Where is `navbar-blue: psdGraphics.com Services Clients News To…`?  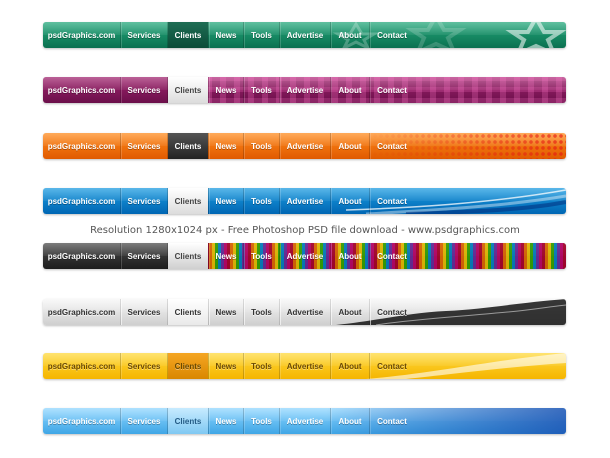 navbar-blue: psdGraphics.com Services Clients News To… is located at coordinates (304, 201).